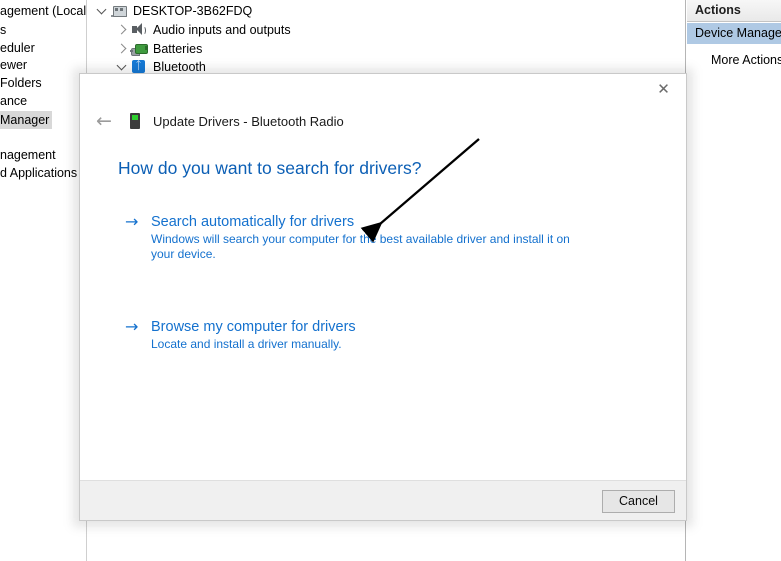 This screenshot has height=561, width=781. Describe the element at coordinates (139, 30) in the screenshot. I see `speaker-icon` at that location.